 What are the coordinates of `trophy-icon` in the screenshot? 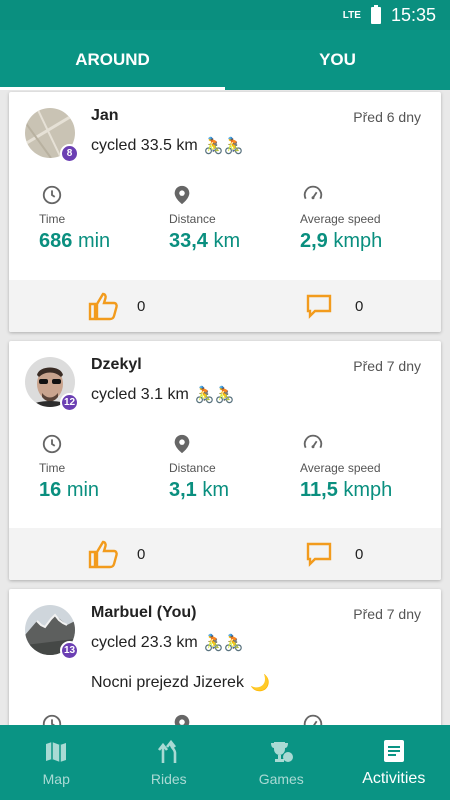 It's located at (282, 751).